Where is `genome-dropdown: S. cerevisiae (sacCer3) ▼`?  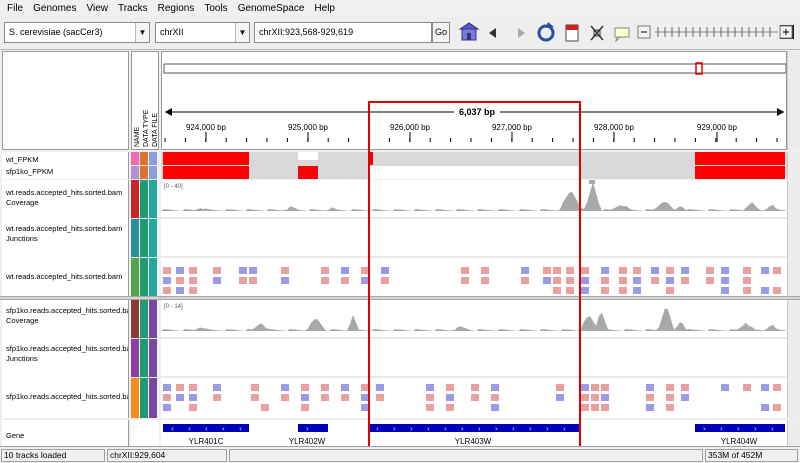 genome-dropdown: S. cerevisiae (sacCer3) ▼ is located at coordinates (77, 32).